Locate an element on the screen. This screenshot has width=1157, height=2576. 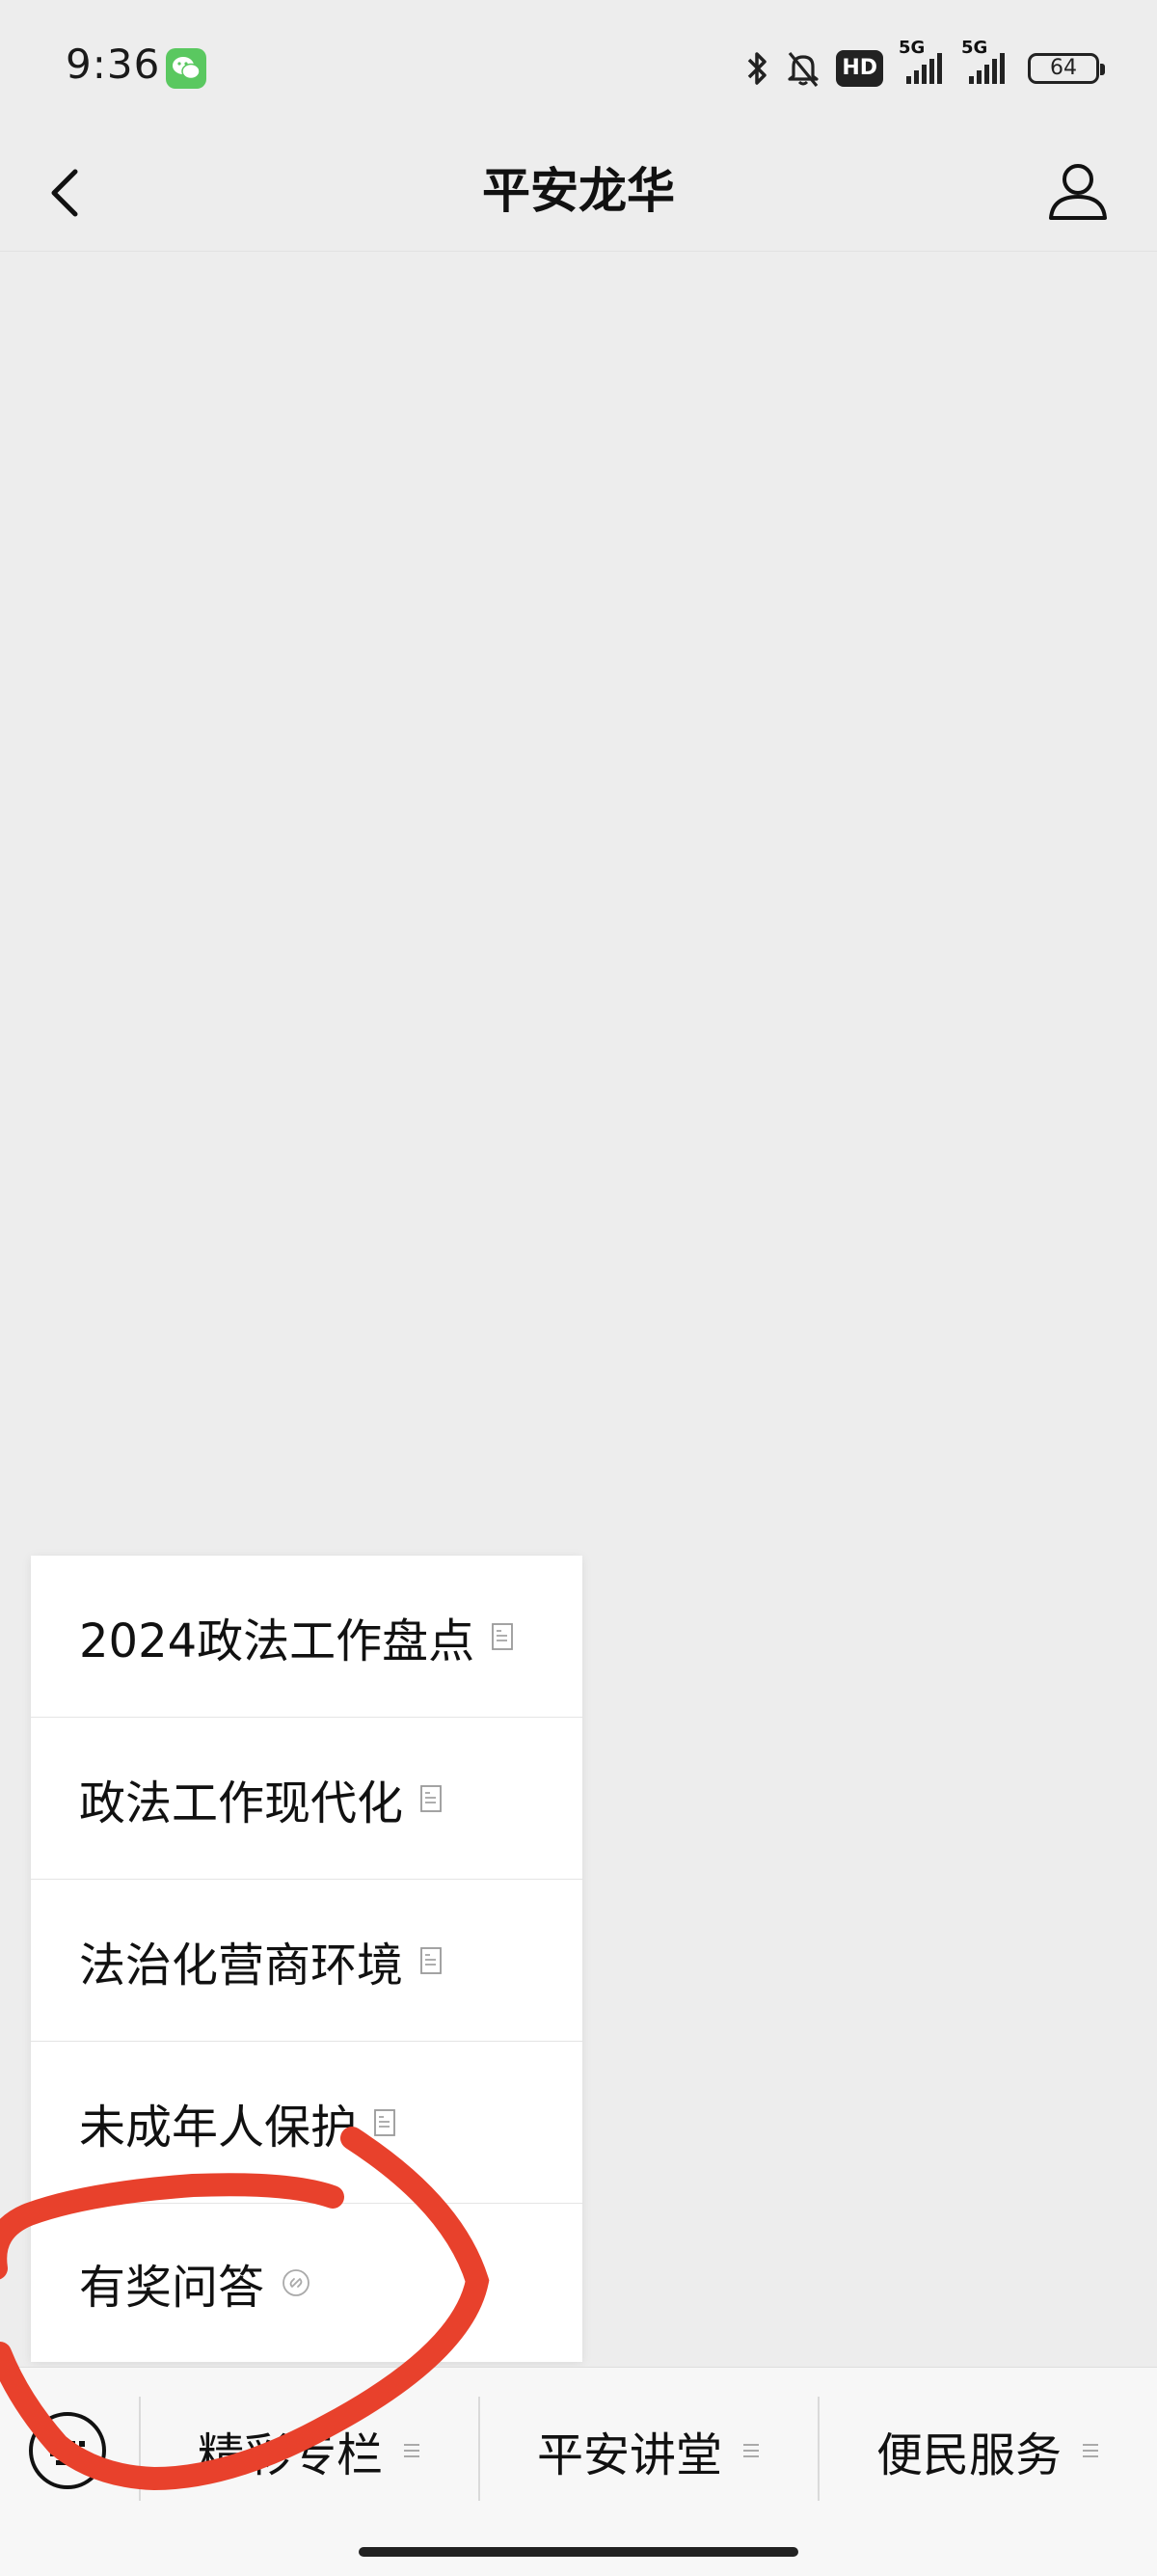
submenu-item: 未成年人保护 is located at coordinates (306, 2123).